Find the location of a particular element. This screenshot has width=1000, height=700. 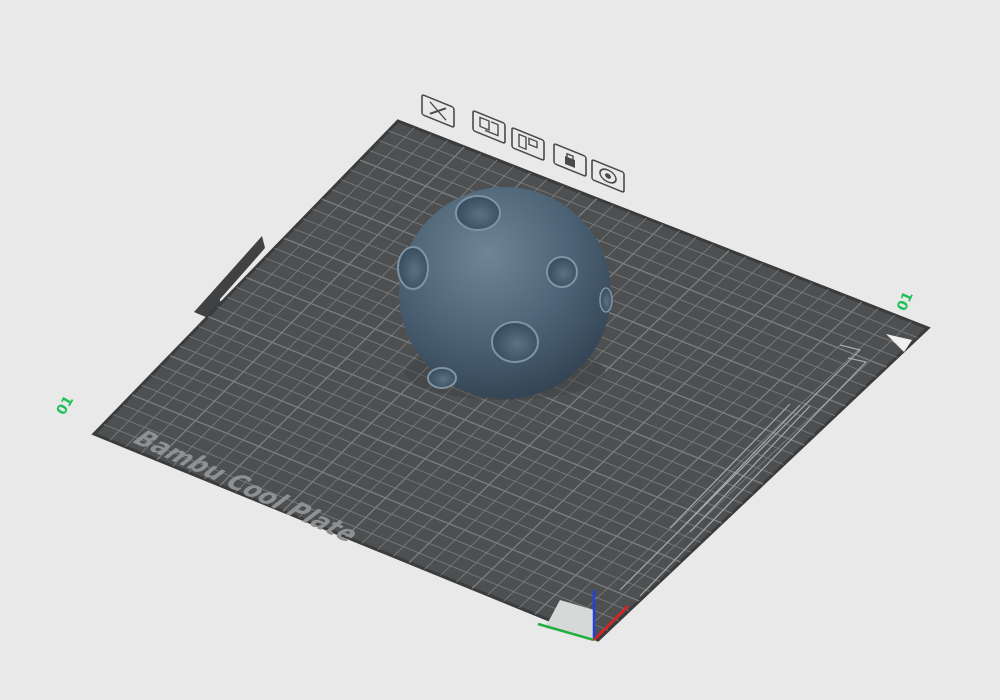

arrange-icon is located at coordinates (489, 127).